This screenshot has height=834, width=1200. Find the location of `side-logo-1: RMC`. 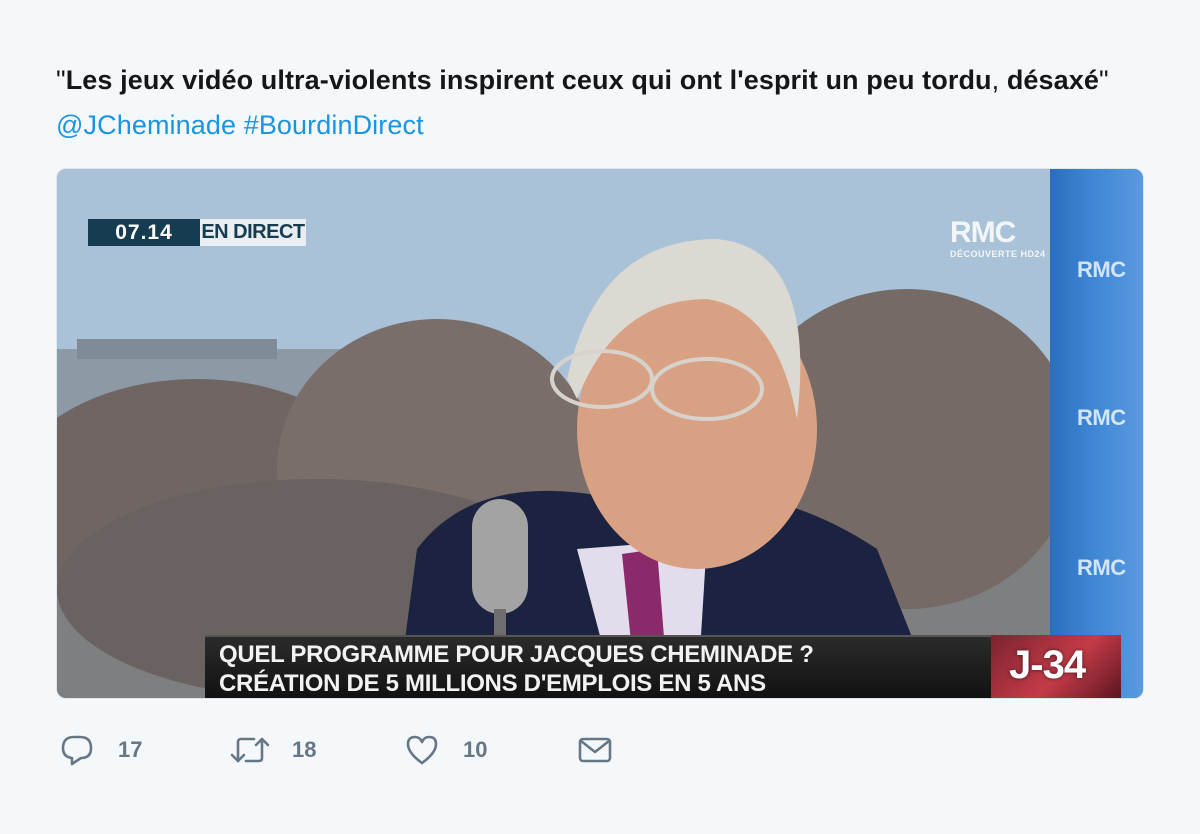

side-logo-1: RMC is located at coordinates (1101, 269).